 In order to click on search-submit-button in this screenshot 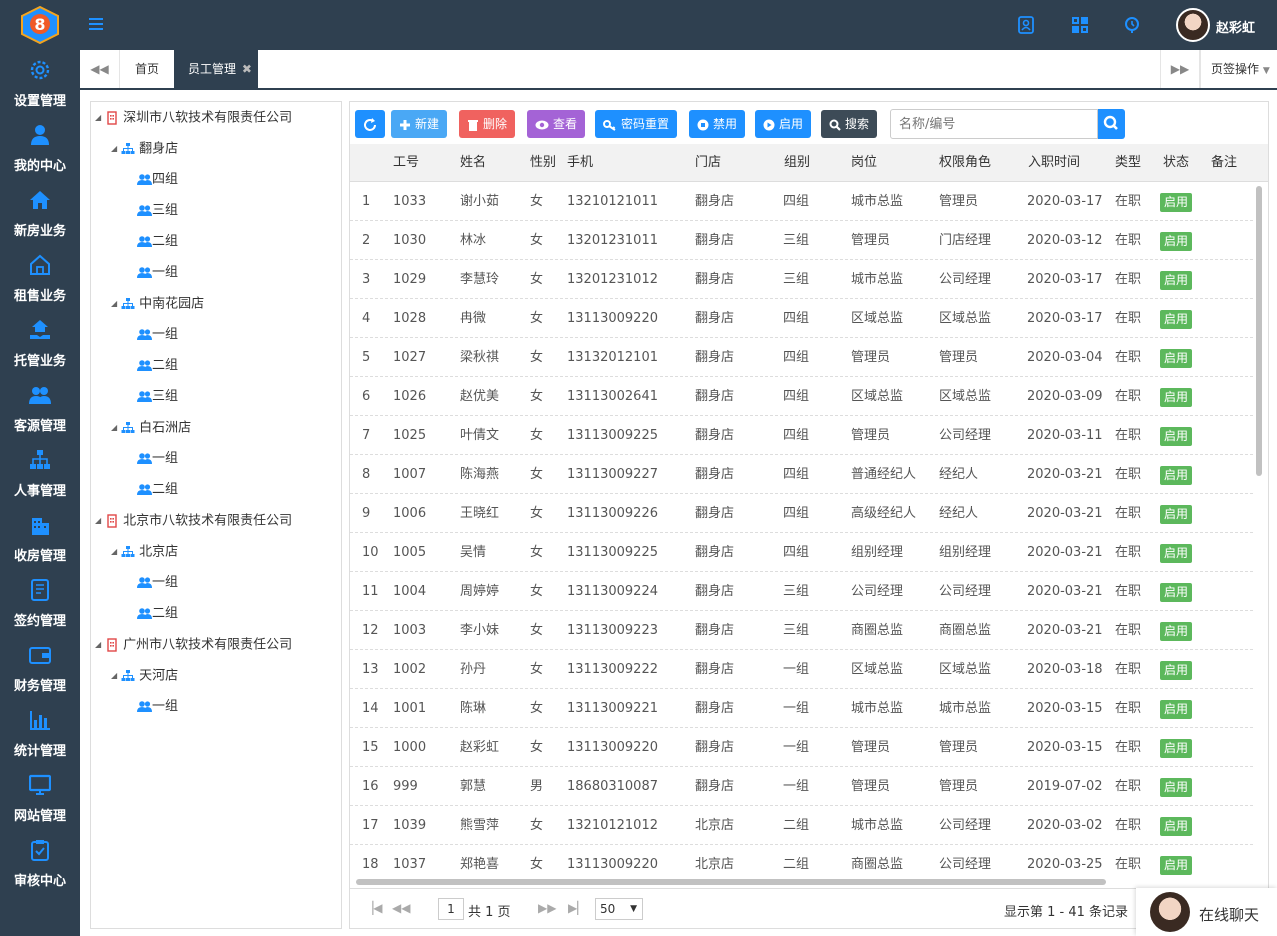, I will do `click(1111, 124)`.